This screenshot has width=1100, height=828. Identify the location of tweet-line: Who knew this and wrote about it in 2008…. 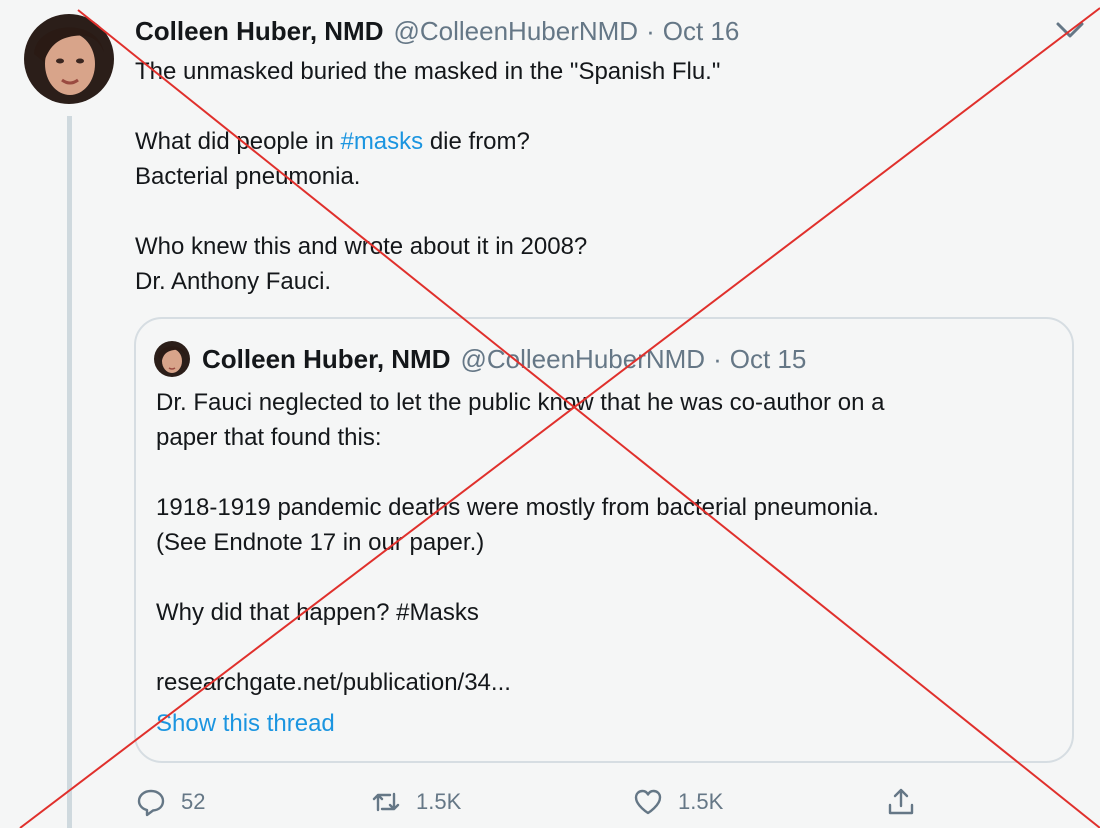
(361, 246).